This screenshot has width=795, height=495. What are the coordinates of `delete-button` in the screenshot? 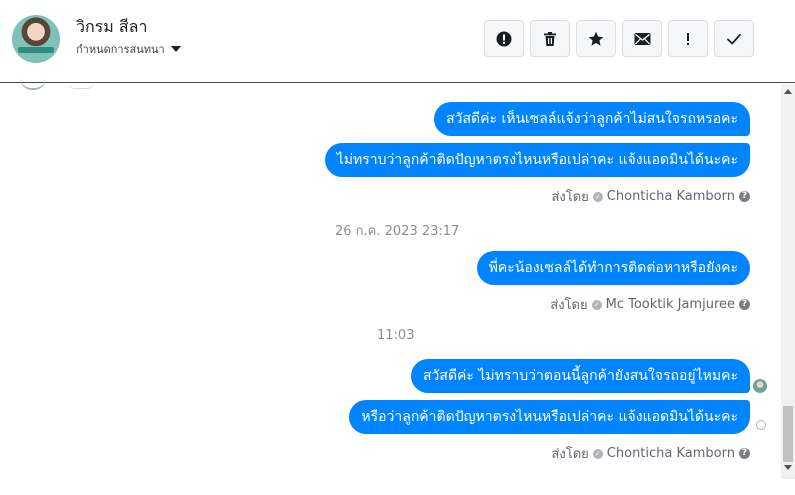 It's located at (550, 38).